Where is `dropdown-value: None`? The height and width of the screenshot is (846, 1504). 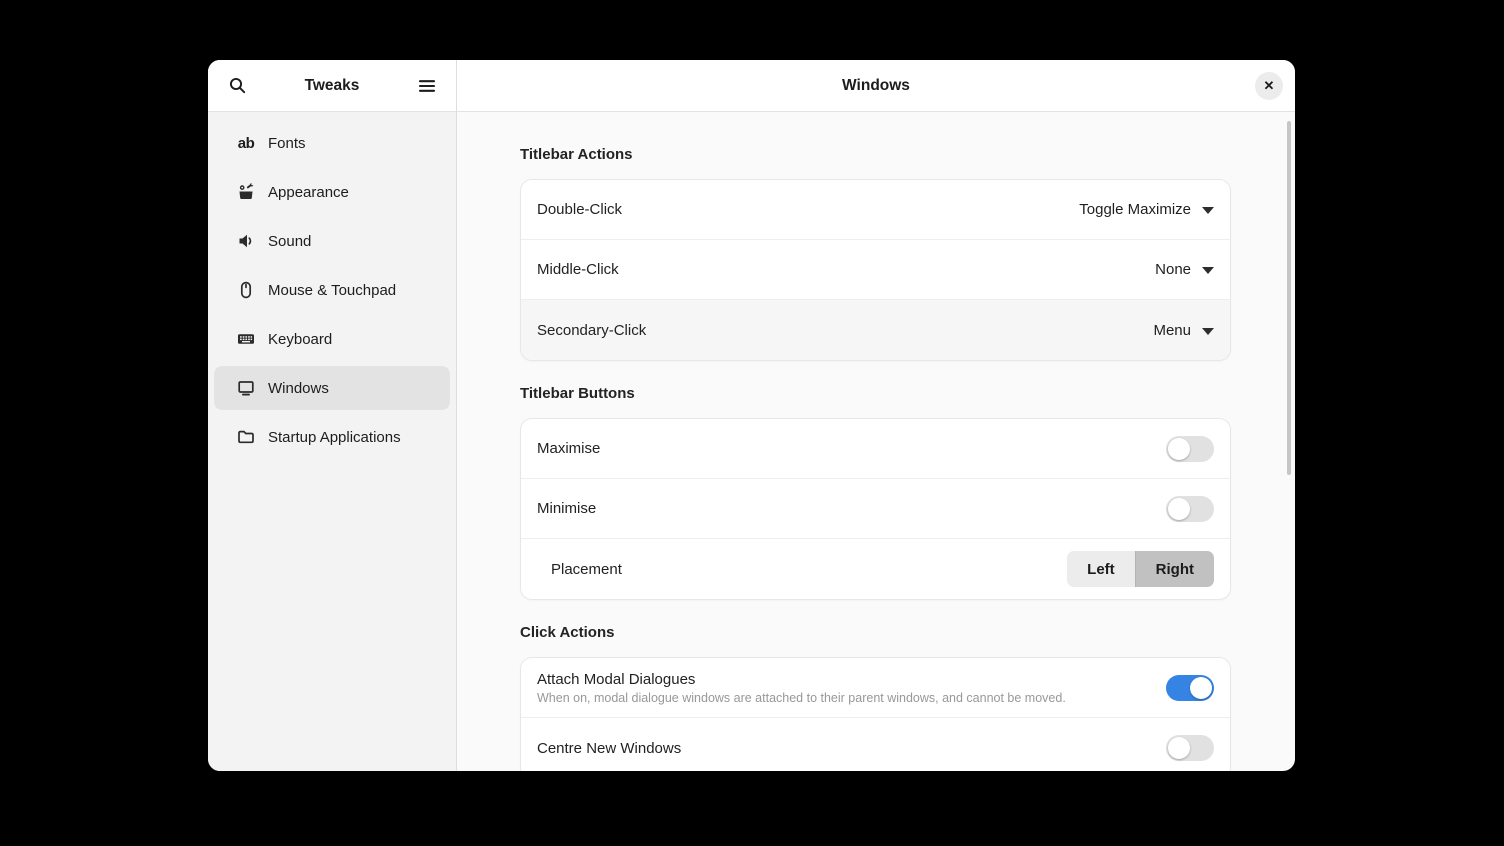 dropdown-value: None is located at coordinates (1173, 269).